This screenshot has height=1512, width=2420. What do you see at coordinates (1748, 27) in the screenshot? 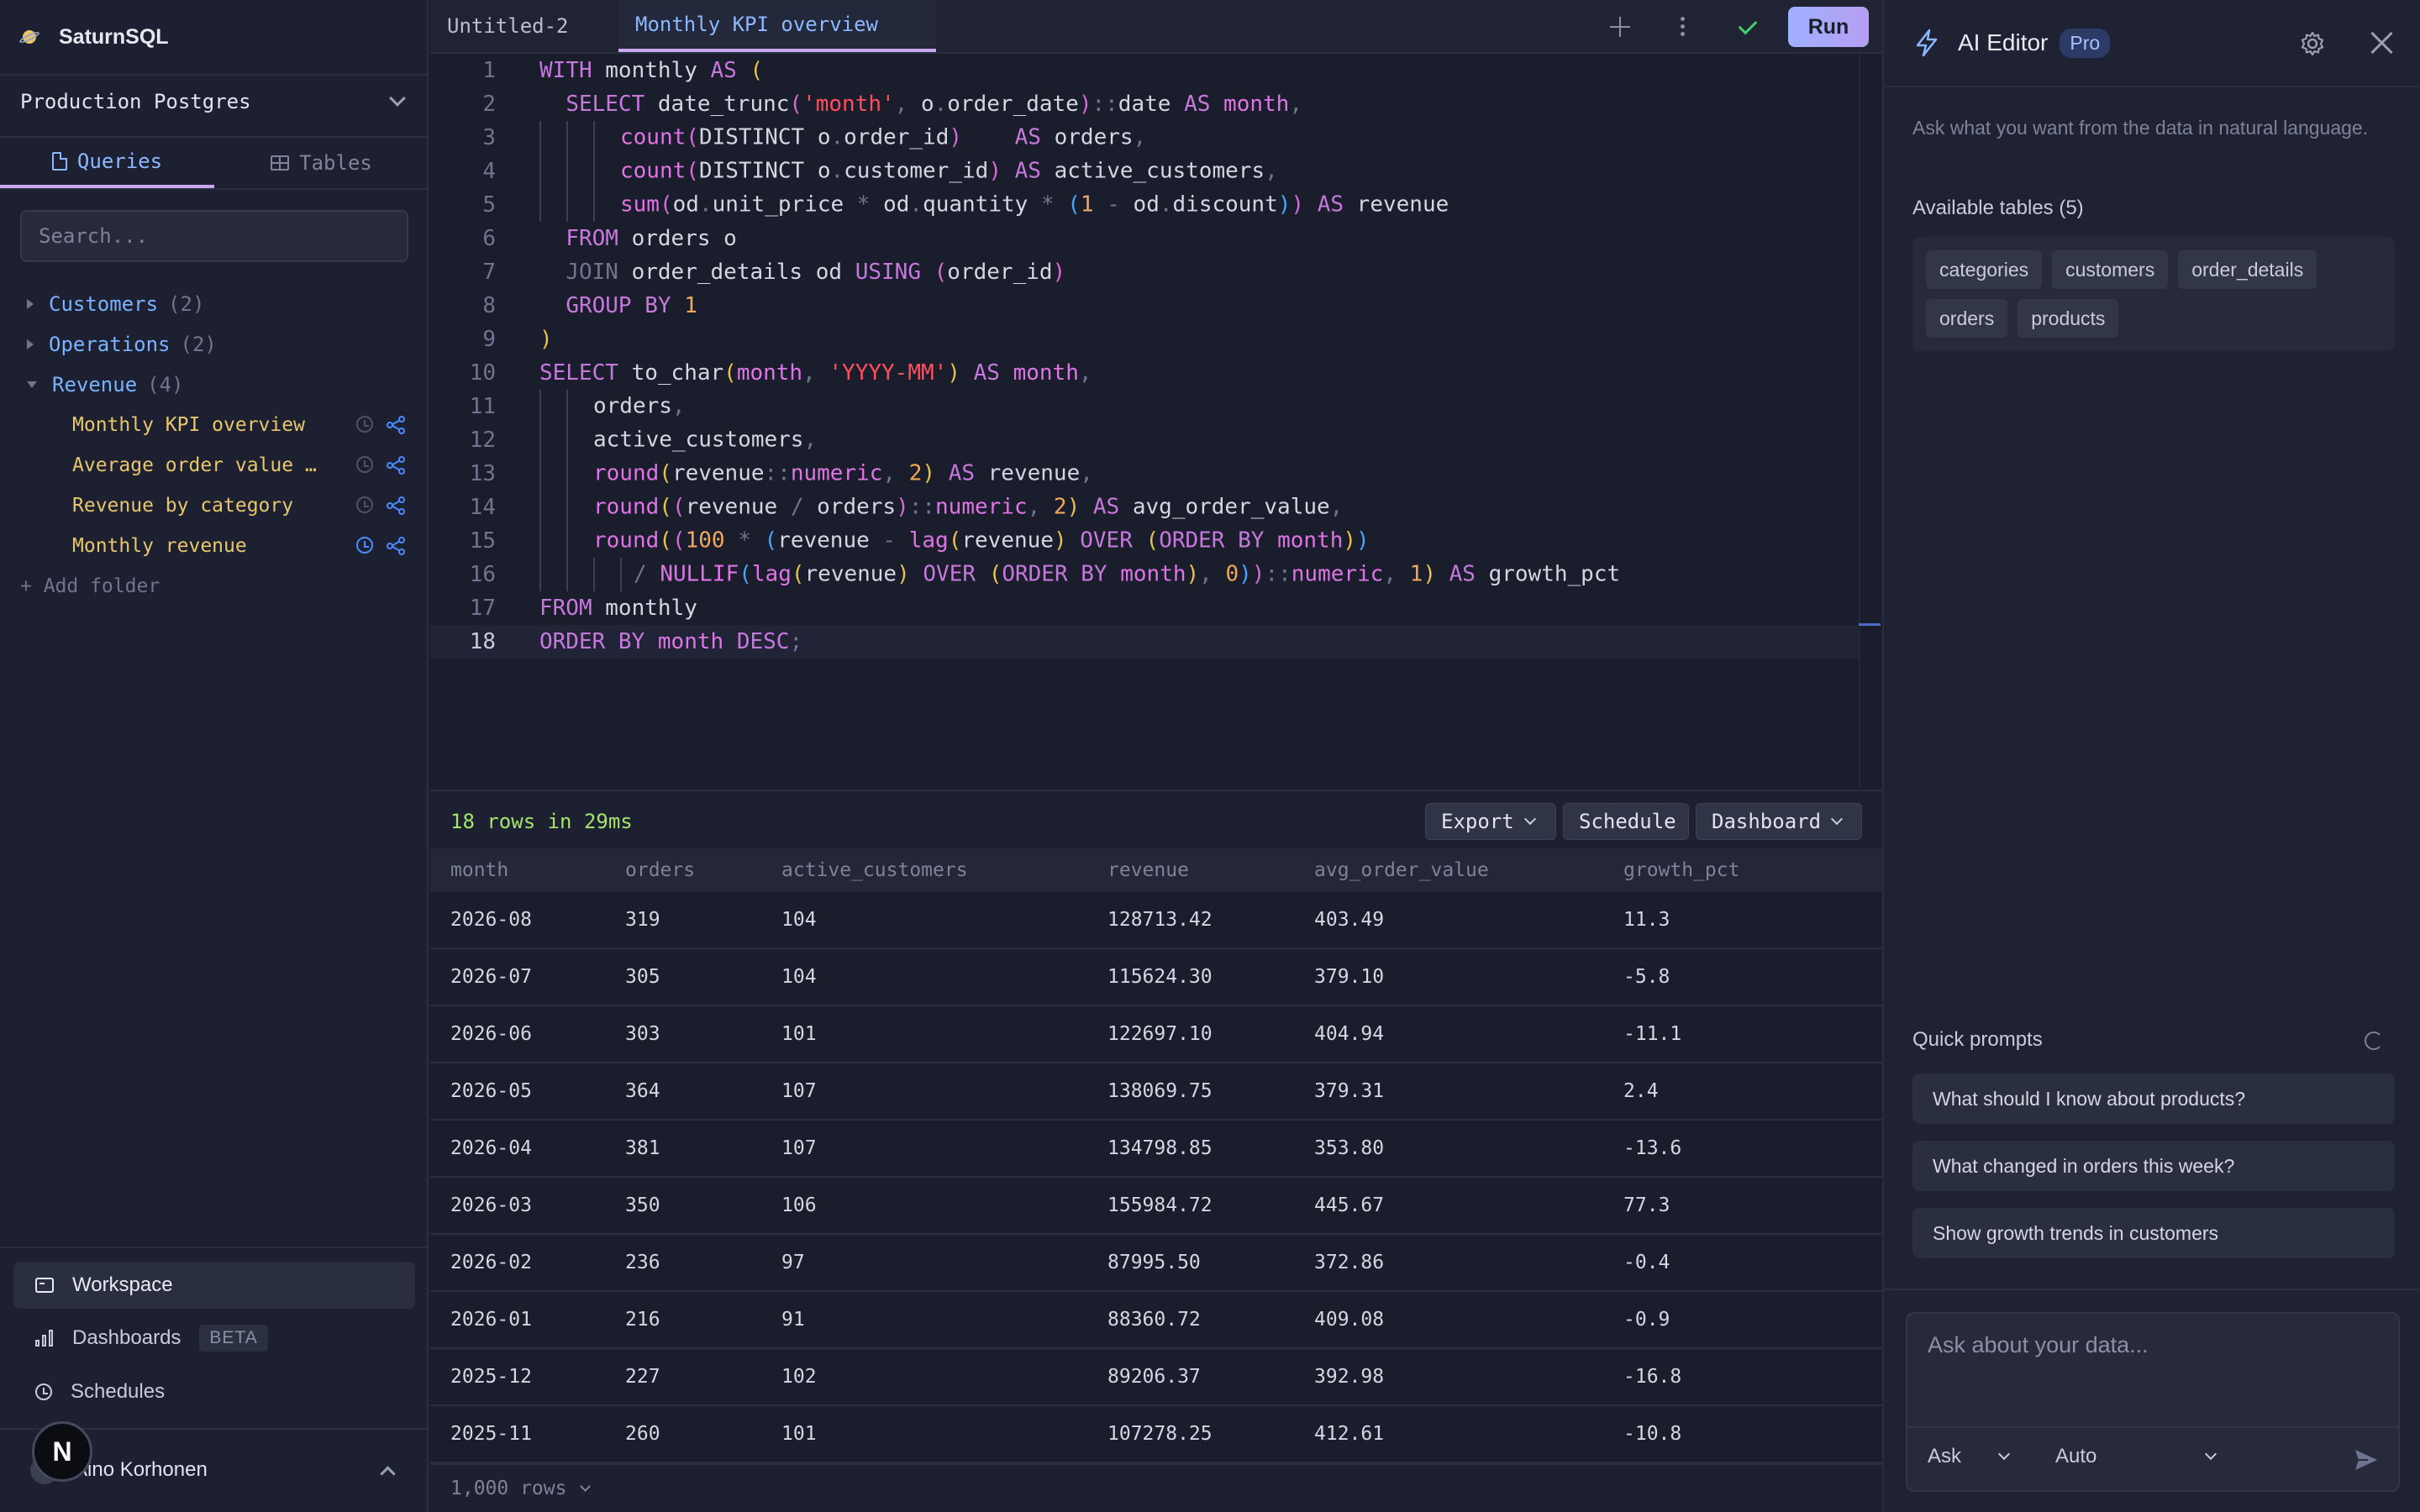
I see `check-icon` at bounding box center [1748, 27].